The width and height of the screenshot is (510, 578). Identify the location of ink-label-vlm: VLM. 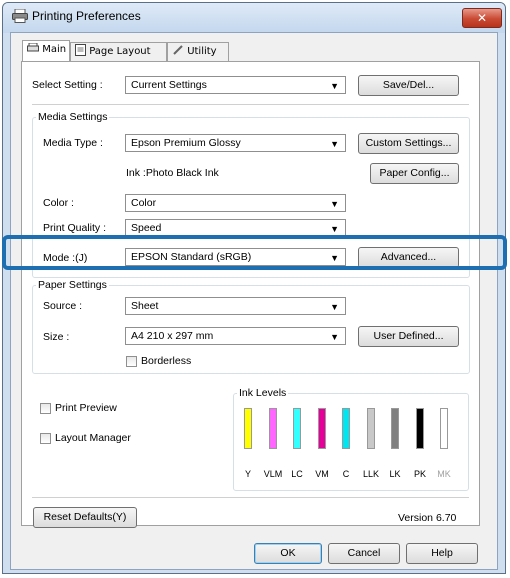
(273, 474).